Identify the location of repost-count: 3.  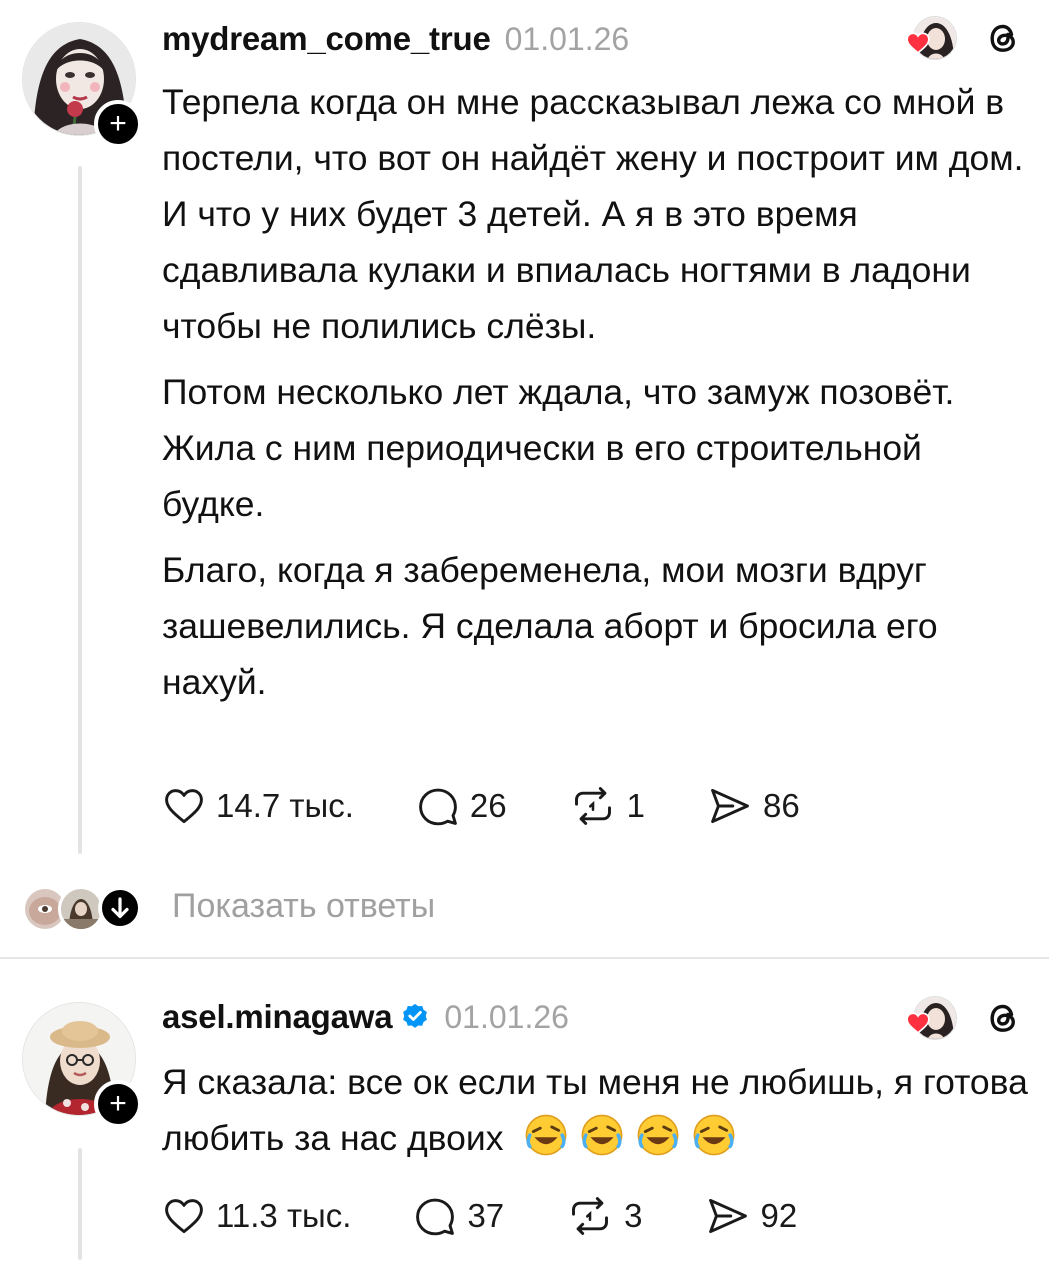
(633, 1215).